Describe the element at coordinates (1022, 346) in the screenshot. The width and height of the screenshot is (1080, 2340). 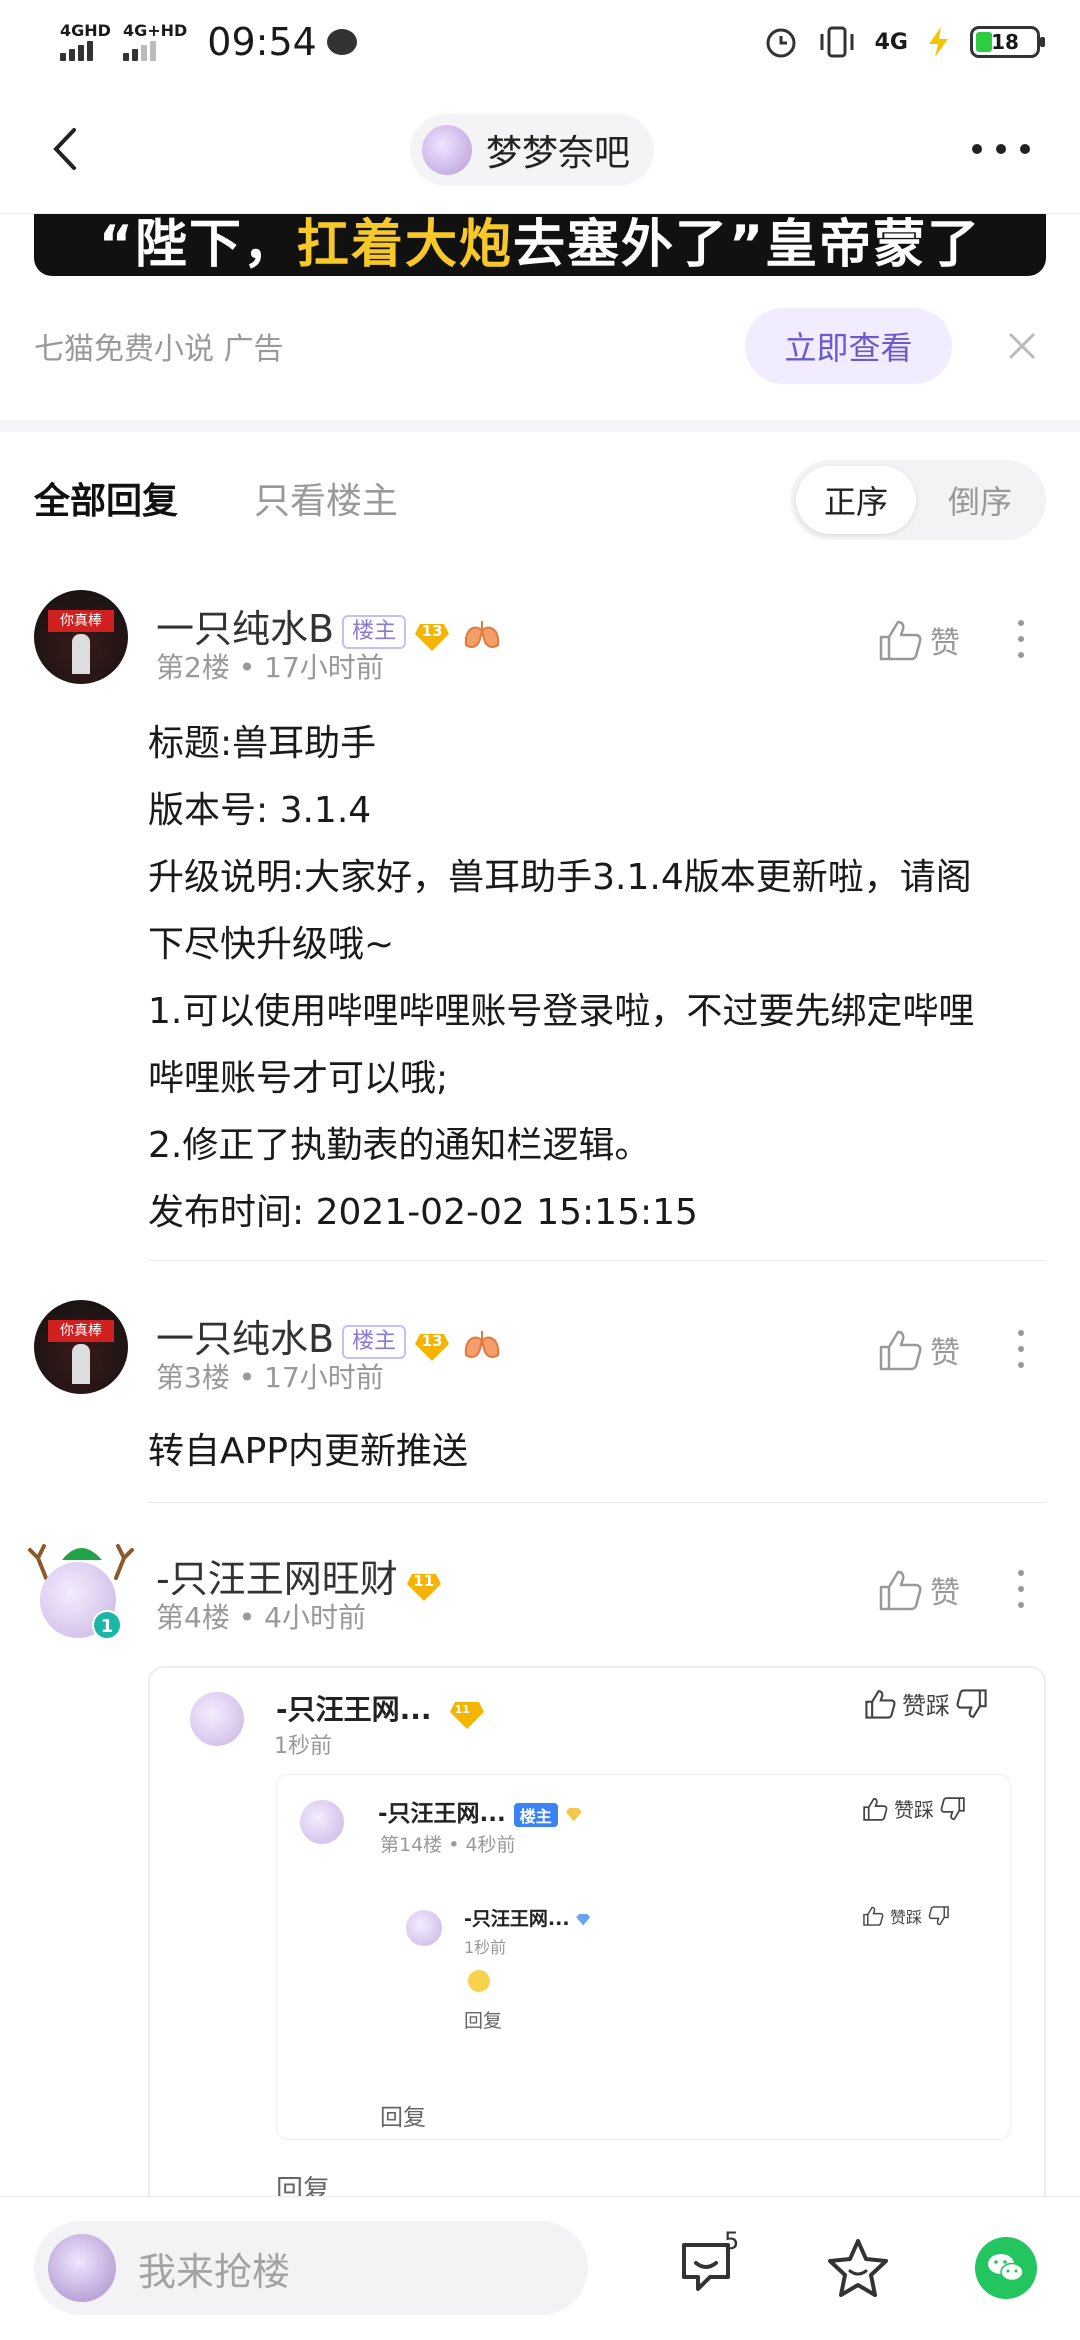
I see `close-icon` at that location.